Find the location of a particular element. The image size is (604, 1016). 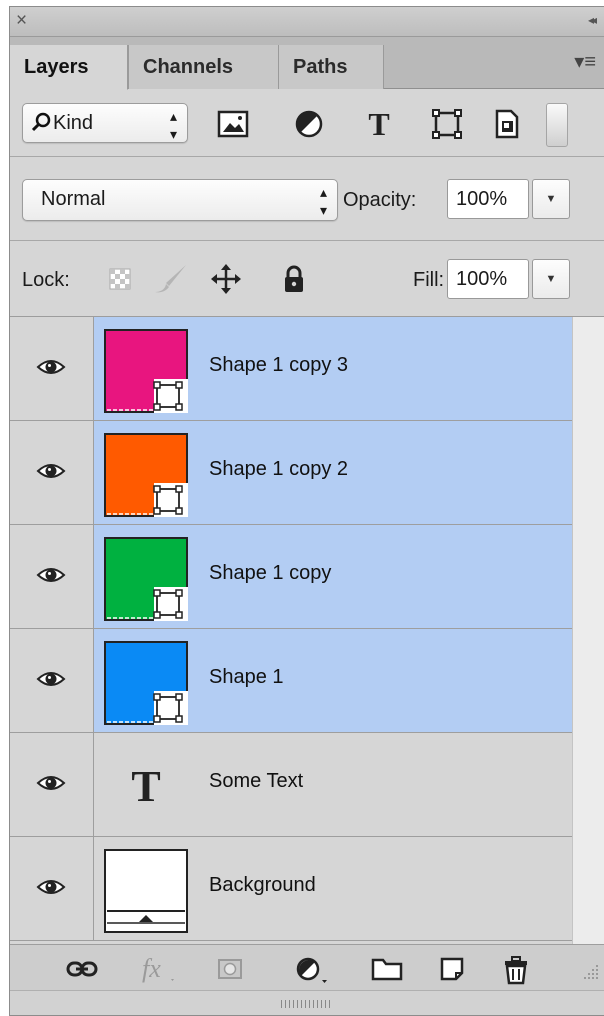

layer-name: Shape 1 is located at coordinates (246, 677).